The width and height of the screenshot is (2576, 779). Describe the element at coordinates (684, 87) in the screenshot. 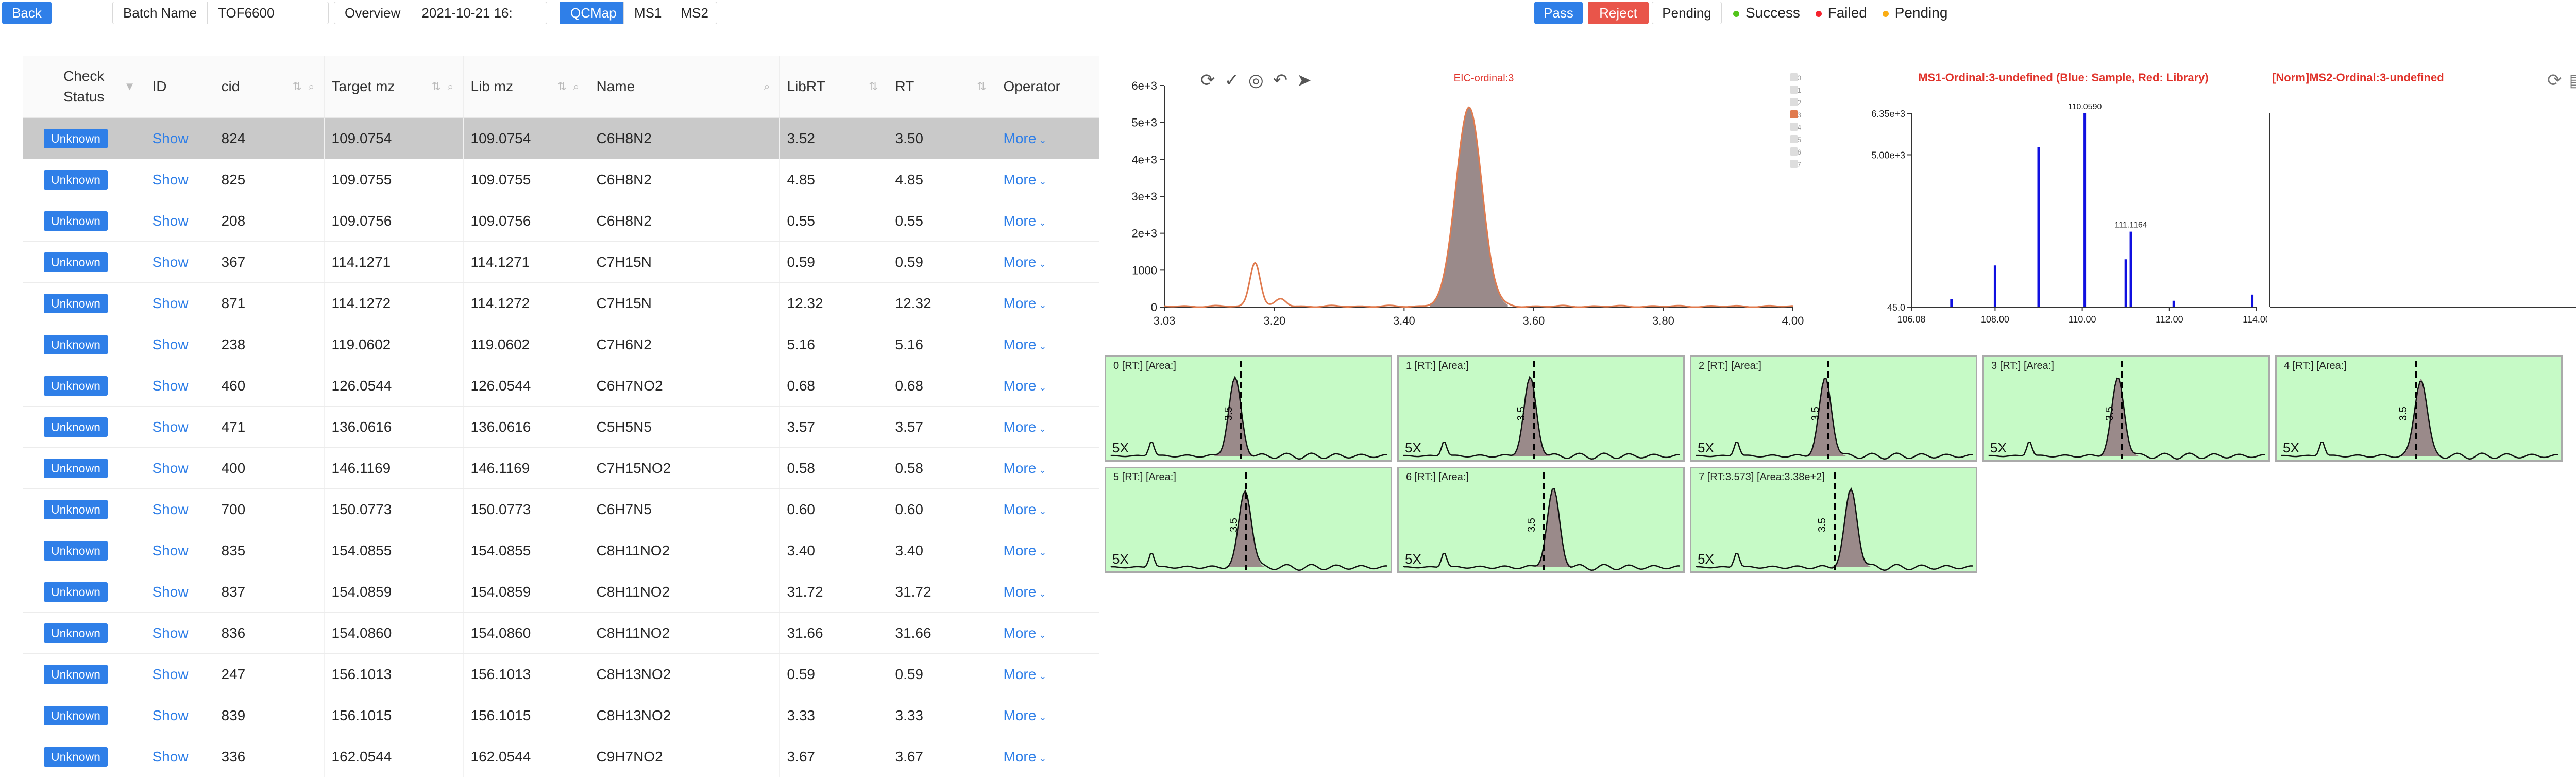

I see `col-name: Name ⌕` at that location.